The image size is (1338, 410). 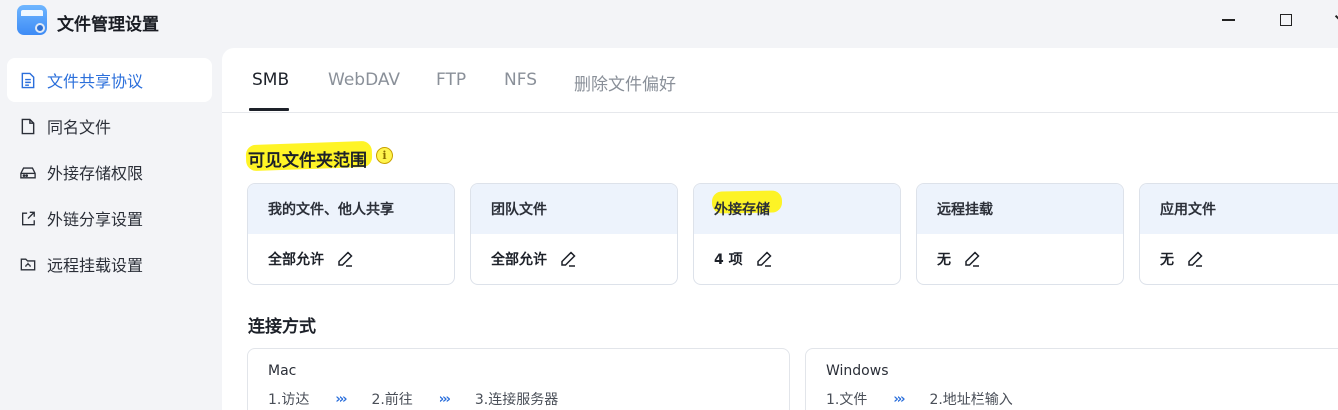 What do you see at coordinates (95, 265) in the screenshot?
I see `sidebar-item-label: 远程挂载设置` at bounding box center [95, 265].